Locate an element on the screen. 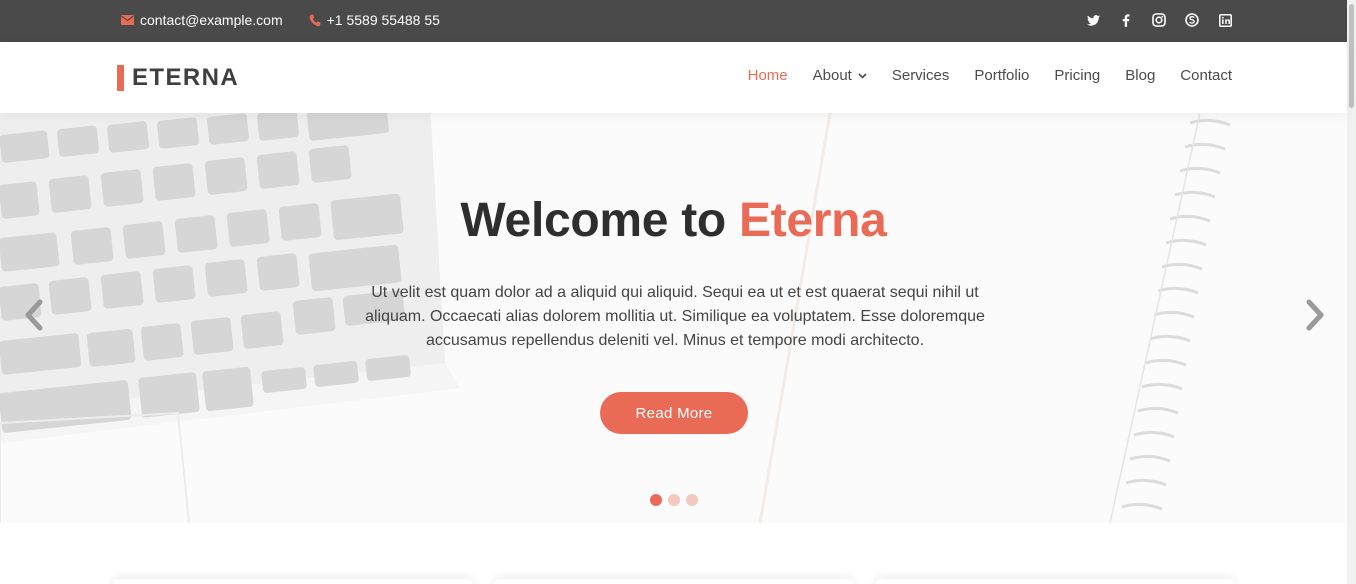 The image size is (1356, 584). envelope-icon is located at coordinates (127, 20).